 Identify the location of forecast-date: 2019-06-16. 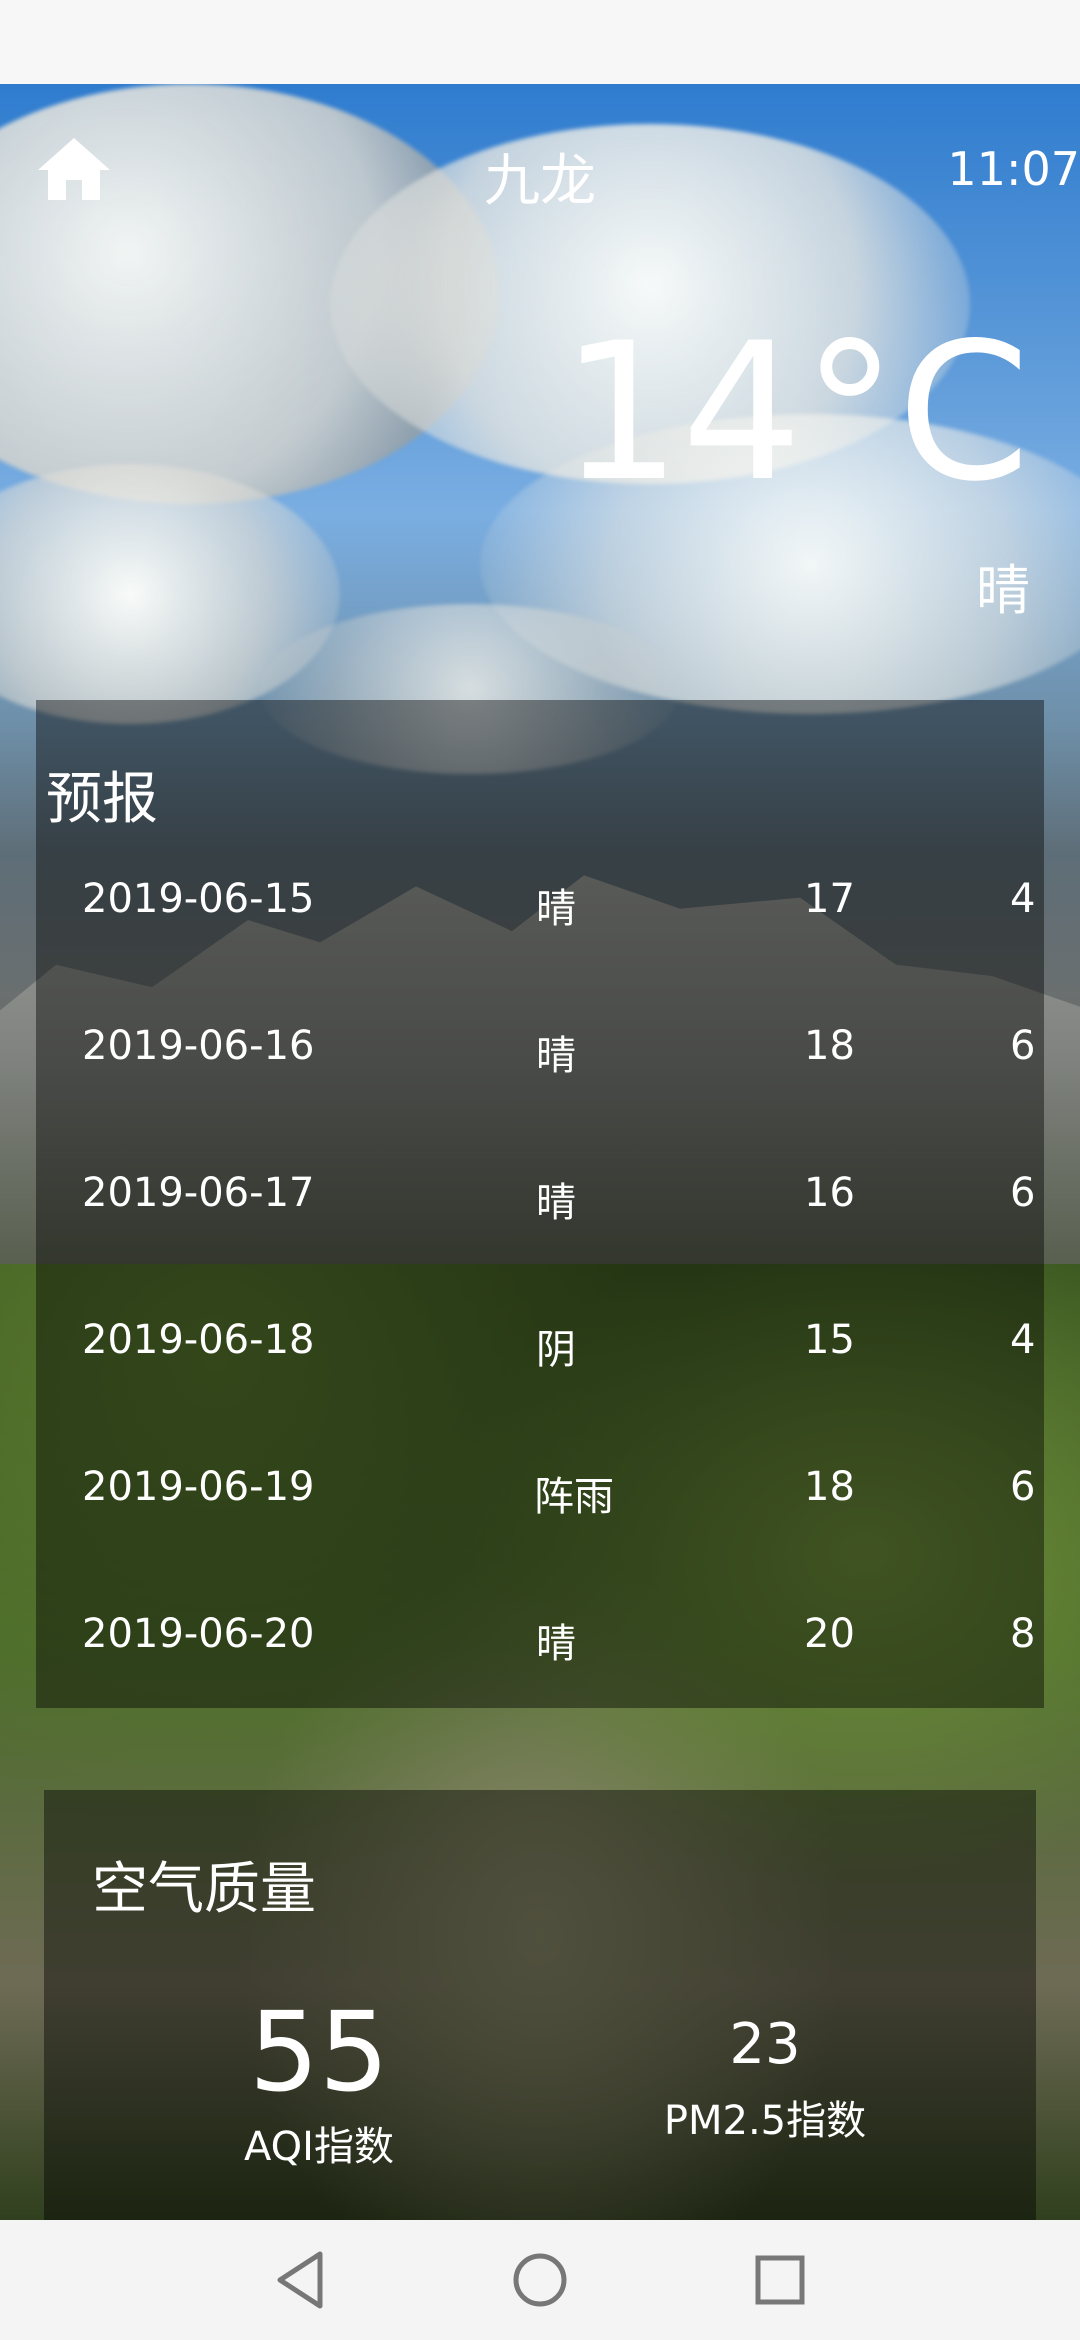
(198, 1046).